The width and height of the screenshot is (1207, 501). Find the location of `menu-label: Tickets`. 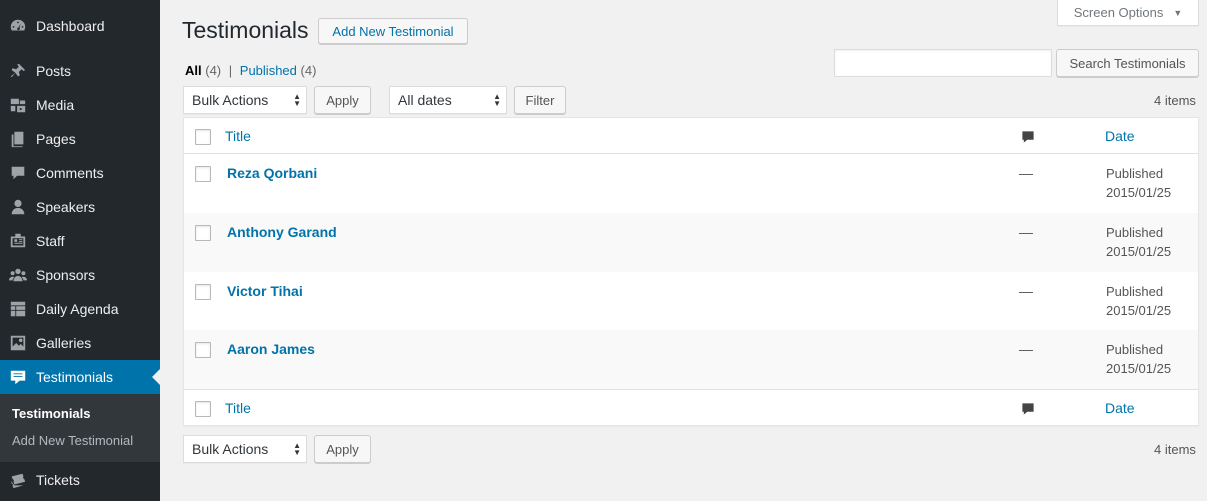

menu-label: Tickets is located at coordinates (58, 480).